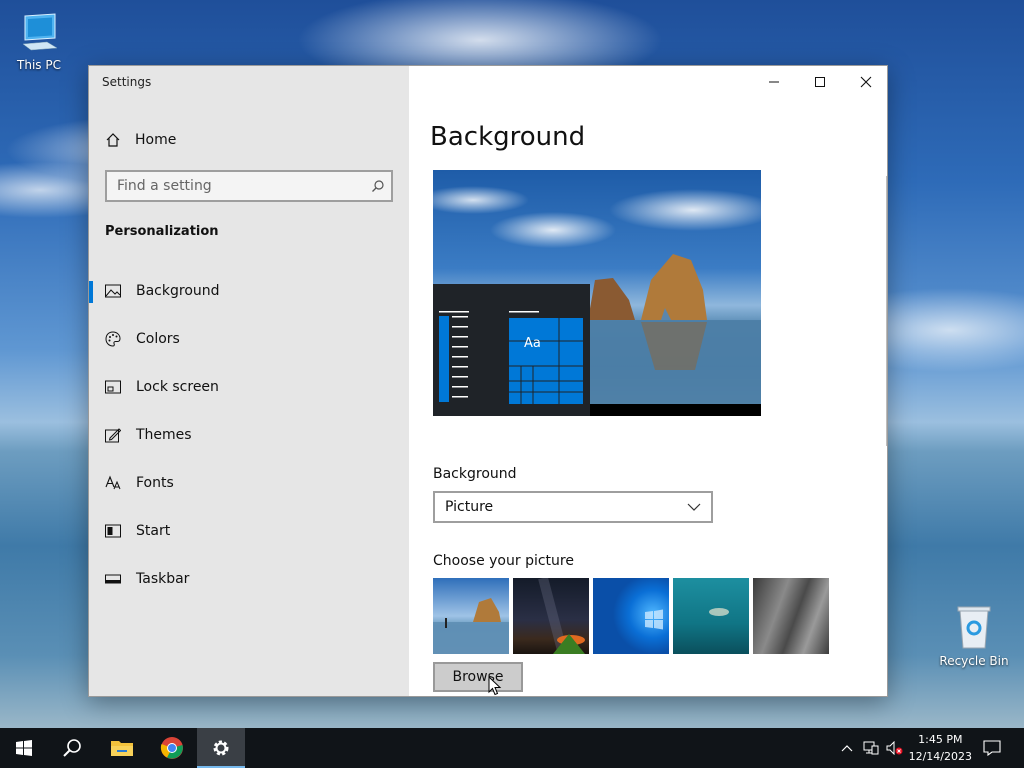  I want to click on settings-taskbar-button, so click(221, 748).